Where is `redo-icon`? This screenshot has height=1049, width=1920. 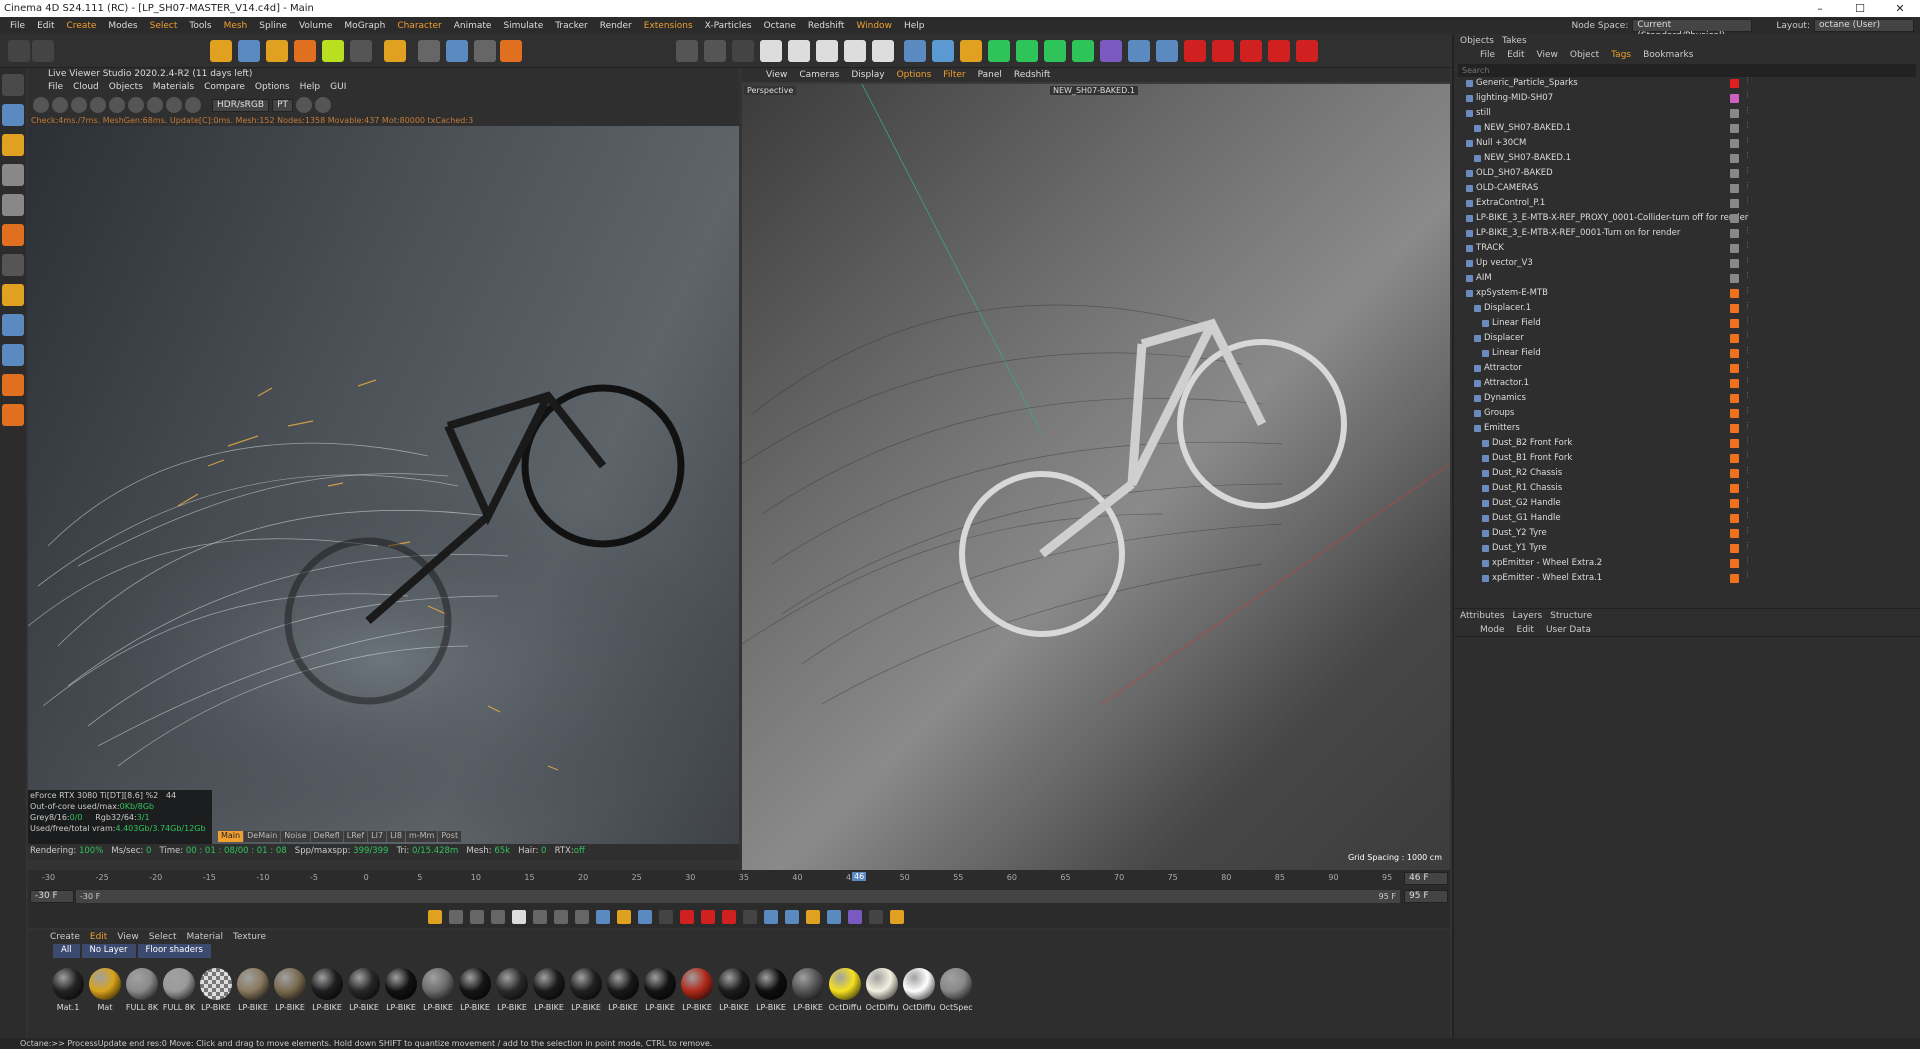
redo-icon is located at coordinates (43, 51).